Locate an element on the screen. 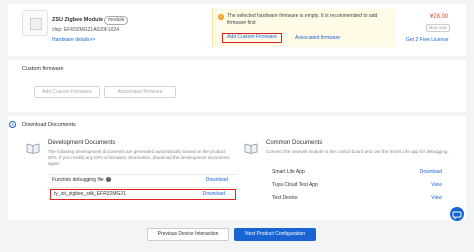  chat-icon is located at coordinates (457, 214).